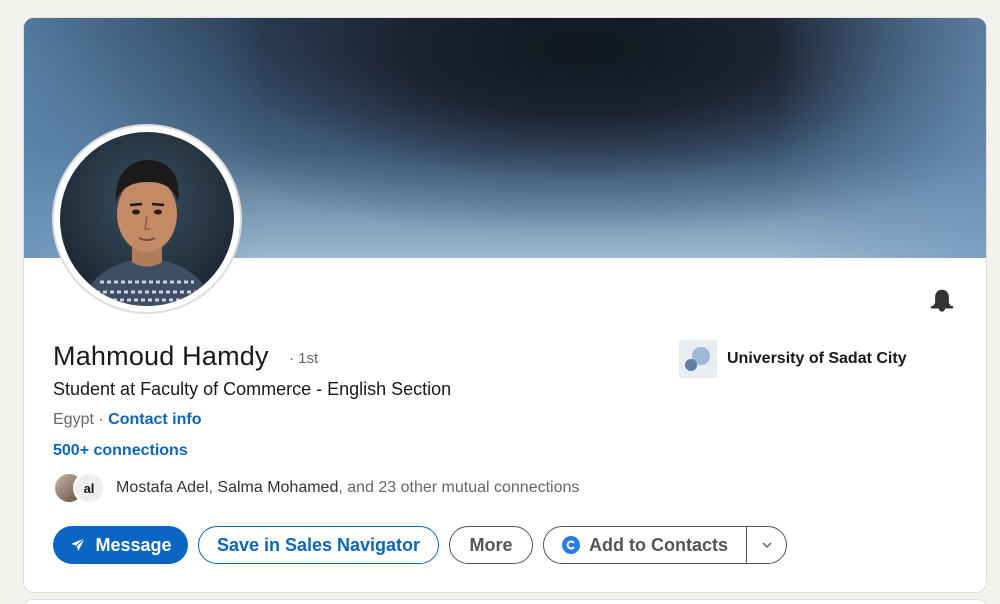 This screenshot has width=1000, height=604. What do you see at coordinates (491, 545) in the screenshot?
I see `more-button: More` at bounding box center [491, 545].